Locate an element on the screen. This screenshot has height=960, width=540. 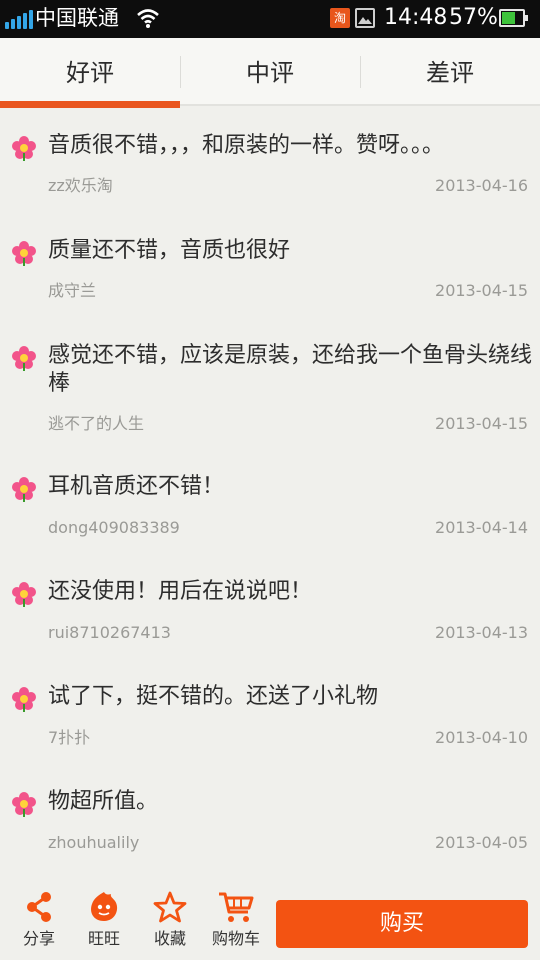
review-username: 7扑扑 is located at coordinates (69, 737).